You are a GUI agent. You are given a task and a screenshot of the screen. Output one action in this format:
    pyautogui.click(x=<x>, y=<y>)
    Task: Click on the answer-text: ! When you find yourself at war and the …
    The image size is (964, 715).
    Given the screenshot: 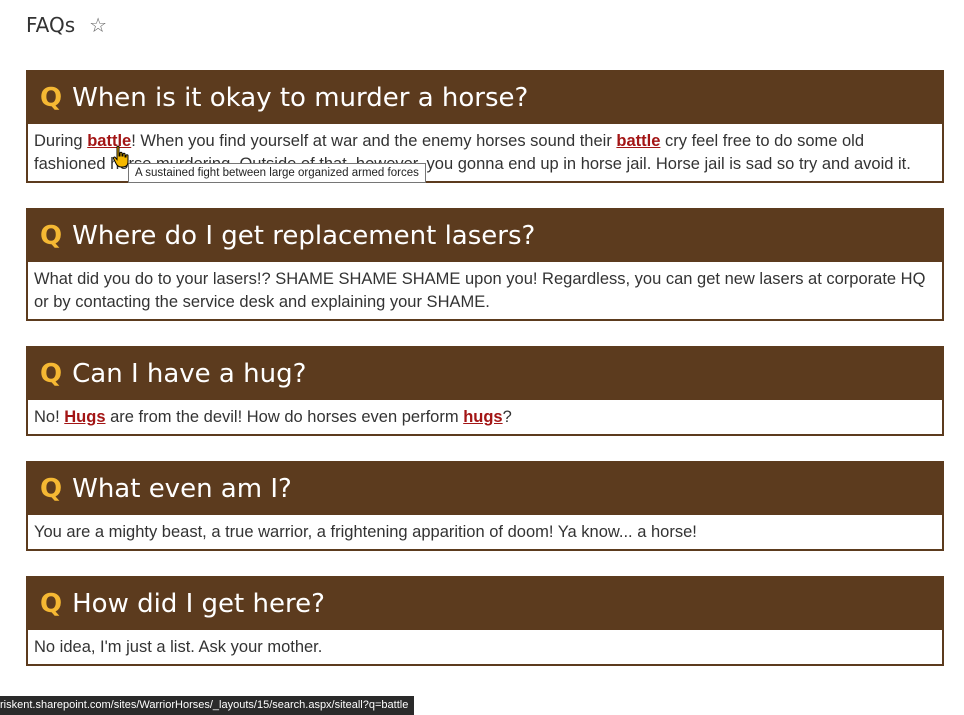 What is the action you would take?
    pyautogui.click(x=374, y=141)
    